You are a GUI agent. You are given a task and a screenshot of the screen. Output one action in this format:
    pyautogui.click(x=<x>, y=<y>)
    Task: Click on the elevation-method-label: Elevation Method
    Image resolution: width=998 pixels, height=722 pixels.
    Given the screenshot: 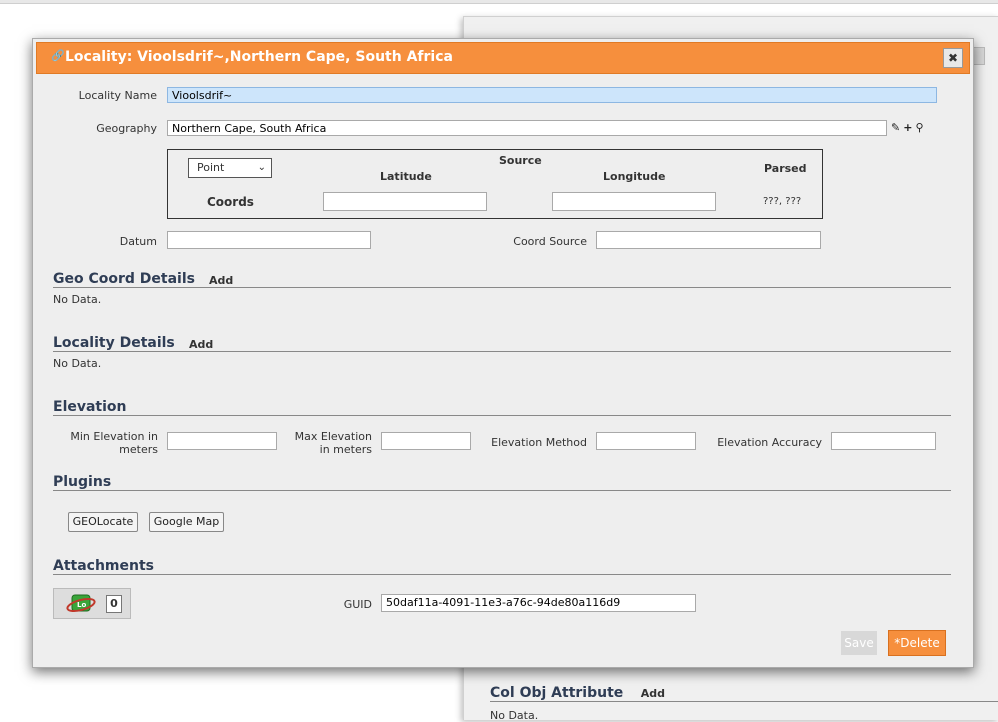 What is the action you would take?
    pyautogui.click(x=539, y=442)
    